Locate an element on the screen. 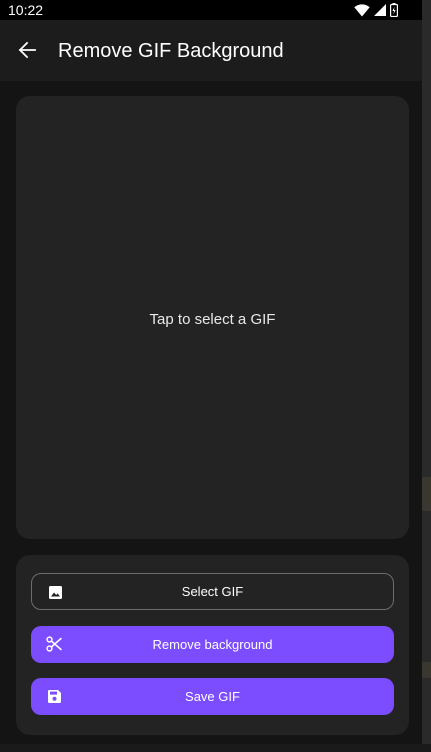 This screenshot has width=431, height=752. back-button is located at coordinates (27, 52).